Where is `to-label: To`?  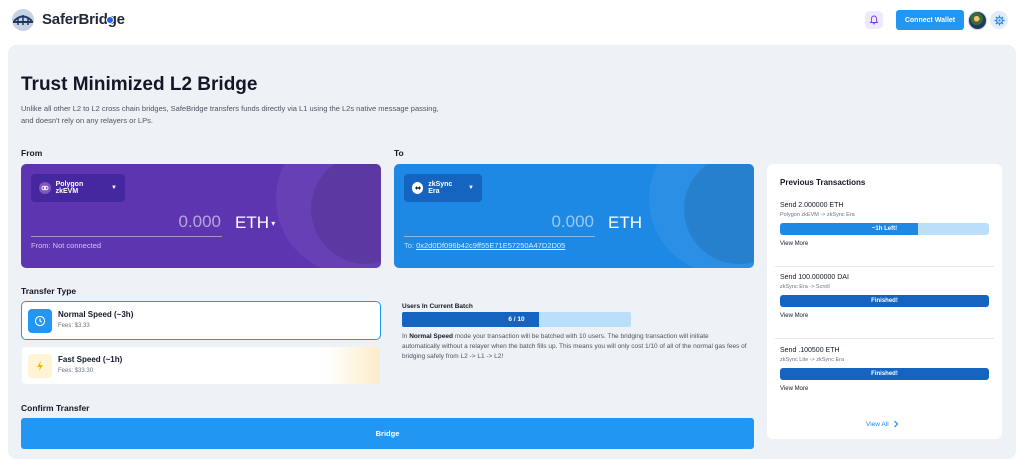
to-label: To is located at coordinates (399, 153).